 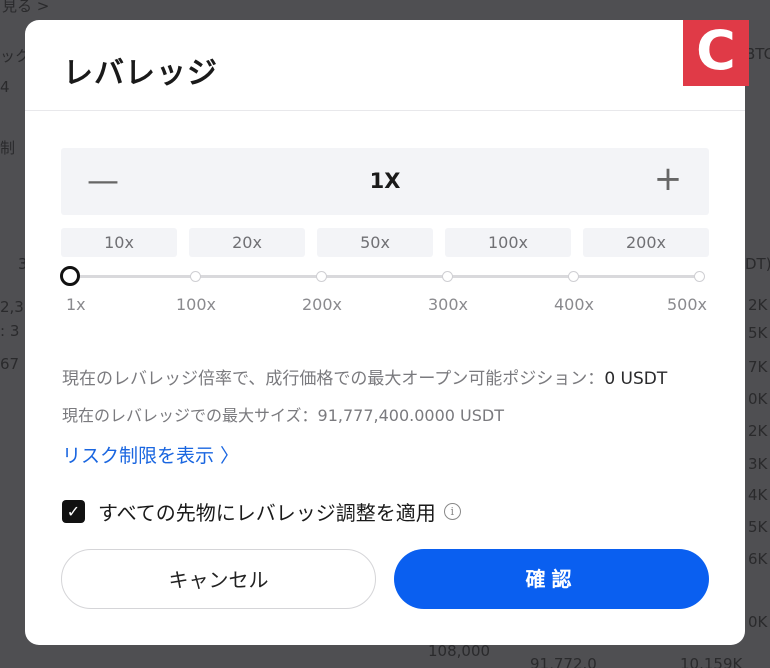 I want to click on background-text: 10.159K, so click(x=711, y=661).